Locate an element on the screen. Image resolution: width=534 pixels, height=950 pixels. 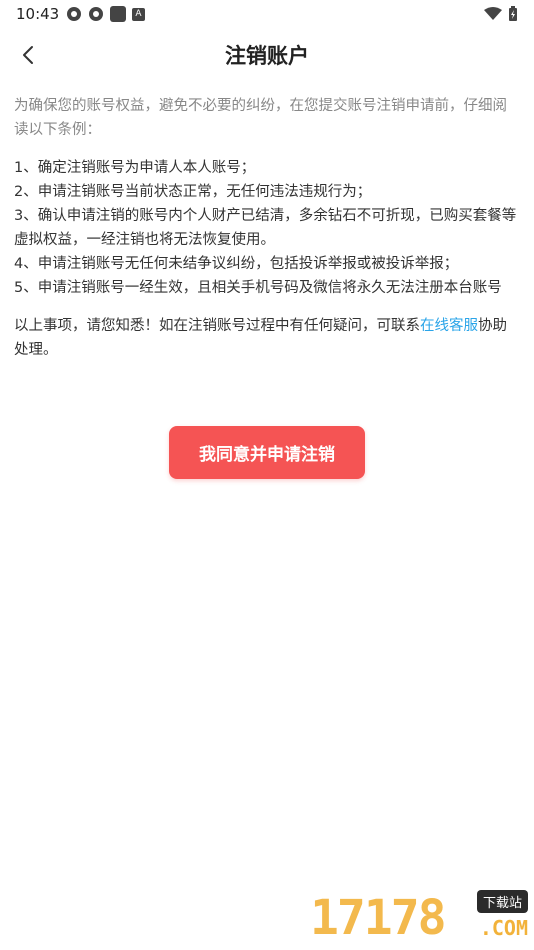
status-icons-right is located at coordinates (501, 14).